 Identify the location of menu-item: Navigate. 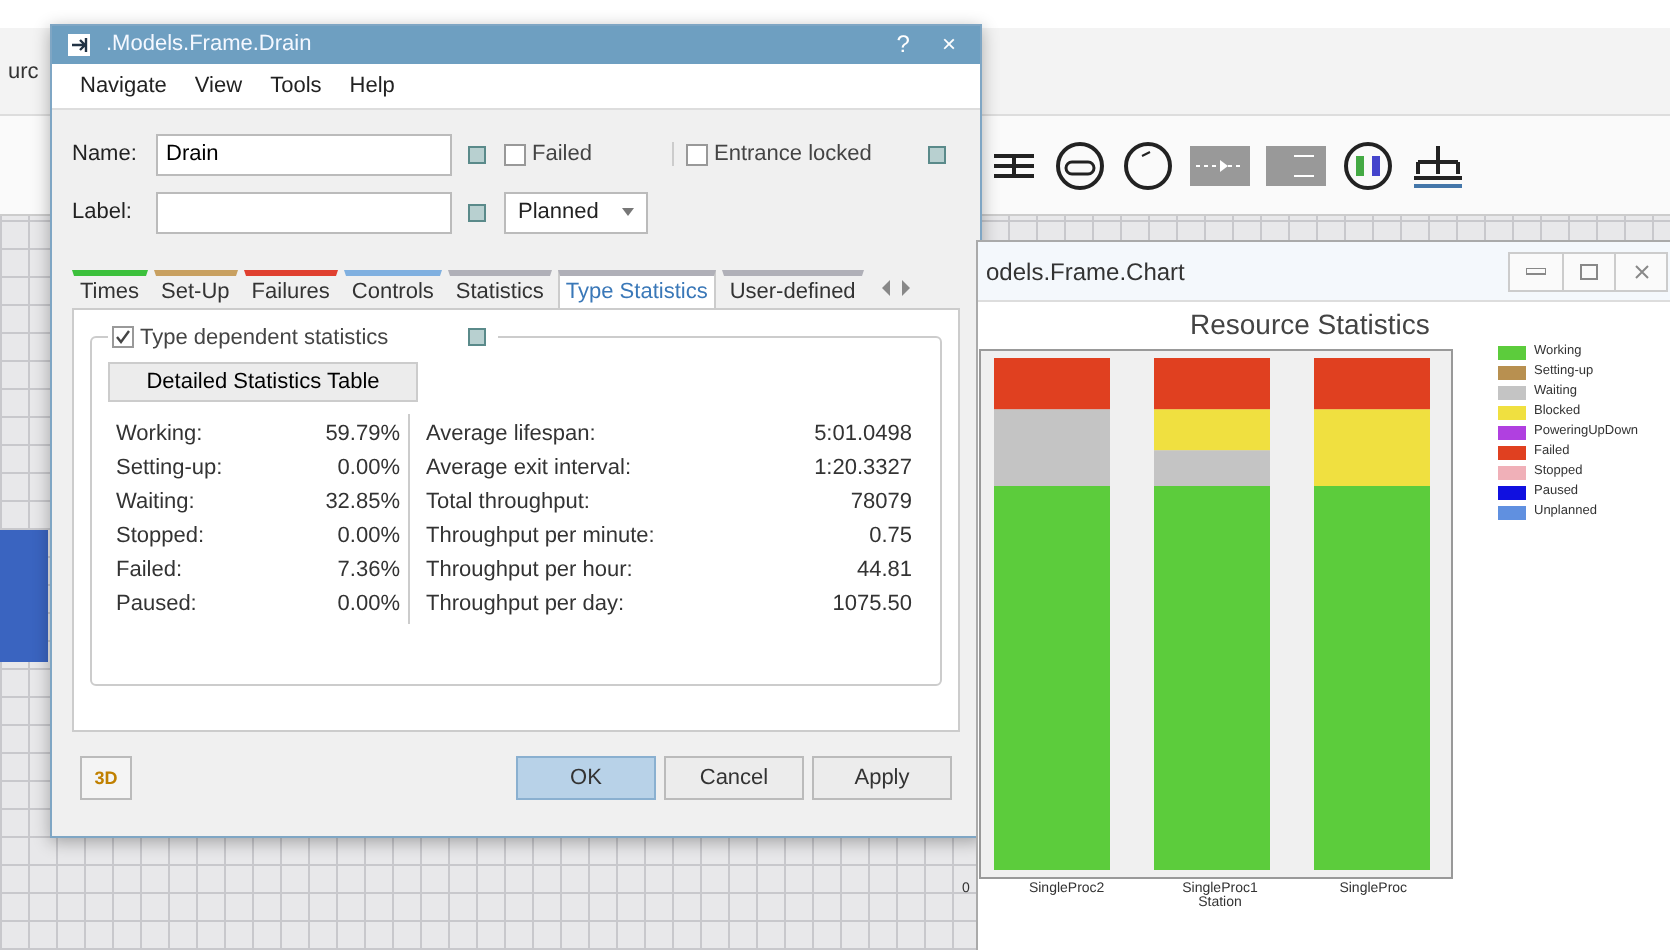
(123, 85).